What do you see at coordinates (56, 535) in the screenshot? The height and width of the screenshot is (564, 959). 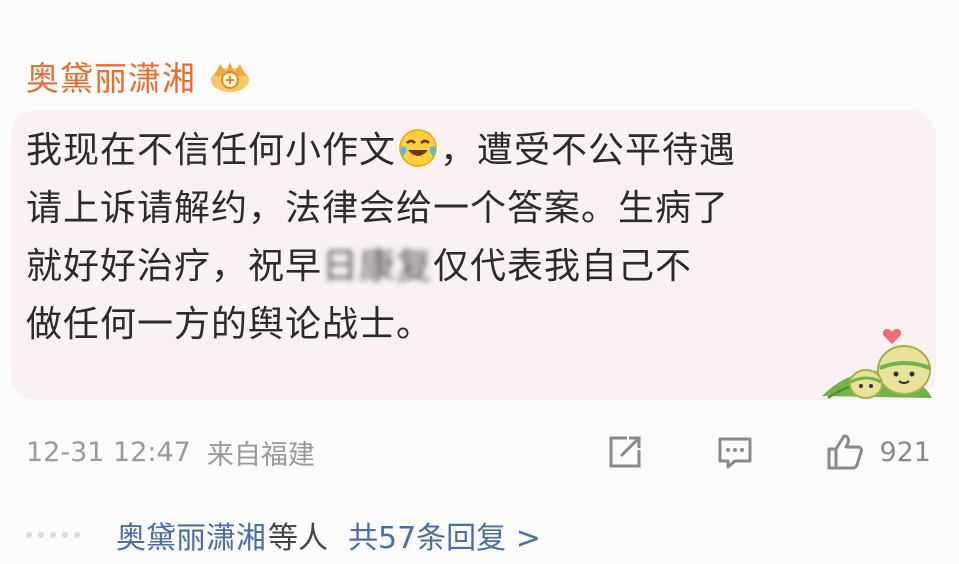 I see `reply-indent-dots` at bounding box center [56, 535].